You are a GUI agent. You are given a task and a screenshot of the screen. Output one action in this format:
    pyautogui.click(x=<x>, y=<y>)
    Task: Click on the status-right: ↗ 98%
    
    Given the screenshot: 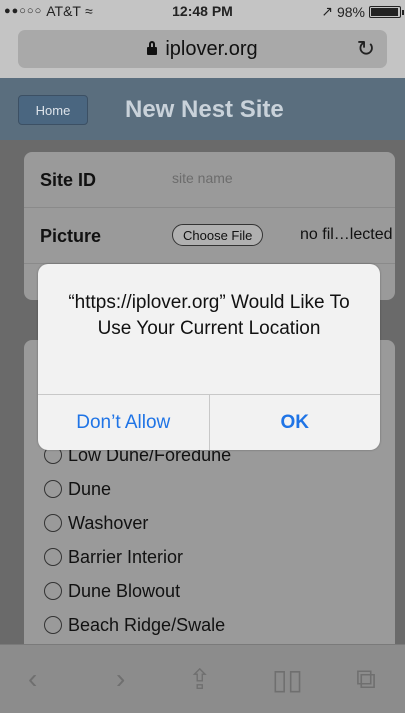 What is the action you would take?
    pyautogui.click(x=362, y=11)
    